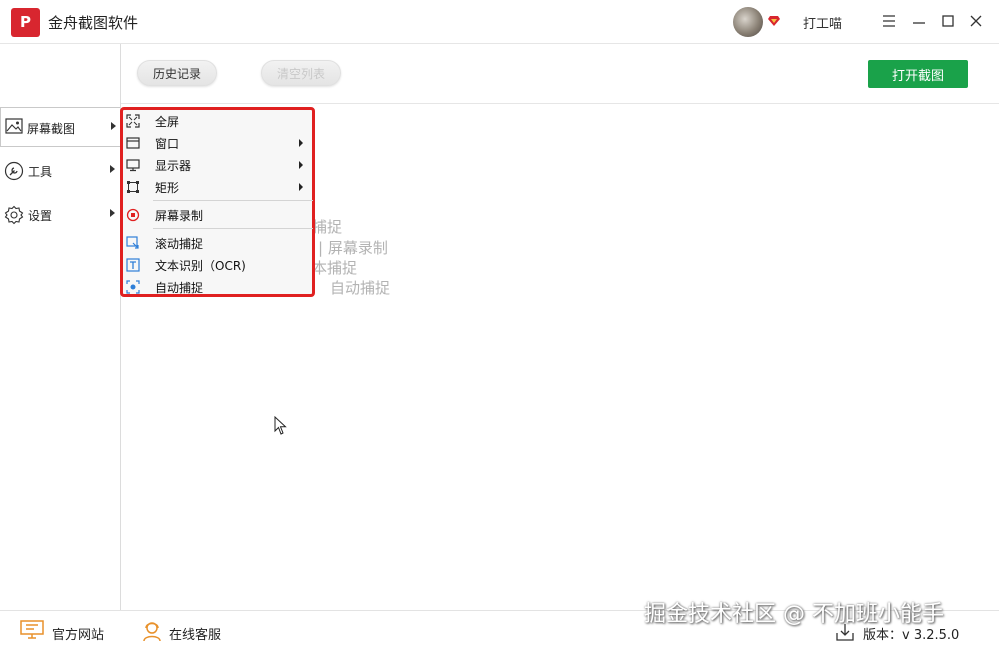 The width and height of the screenshot is (999, 646). What do you see at coordinates (919, 21) in the screenshot?
I see `minimize-icon` at bounding box center [919, 21].